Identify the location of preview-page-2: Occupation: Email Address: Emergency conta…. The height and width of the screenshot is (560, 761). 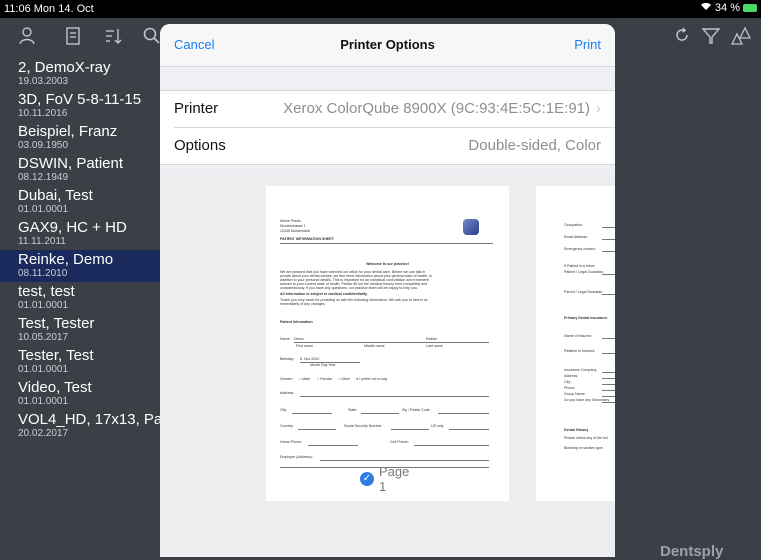
(575, 343).